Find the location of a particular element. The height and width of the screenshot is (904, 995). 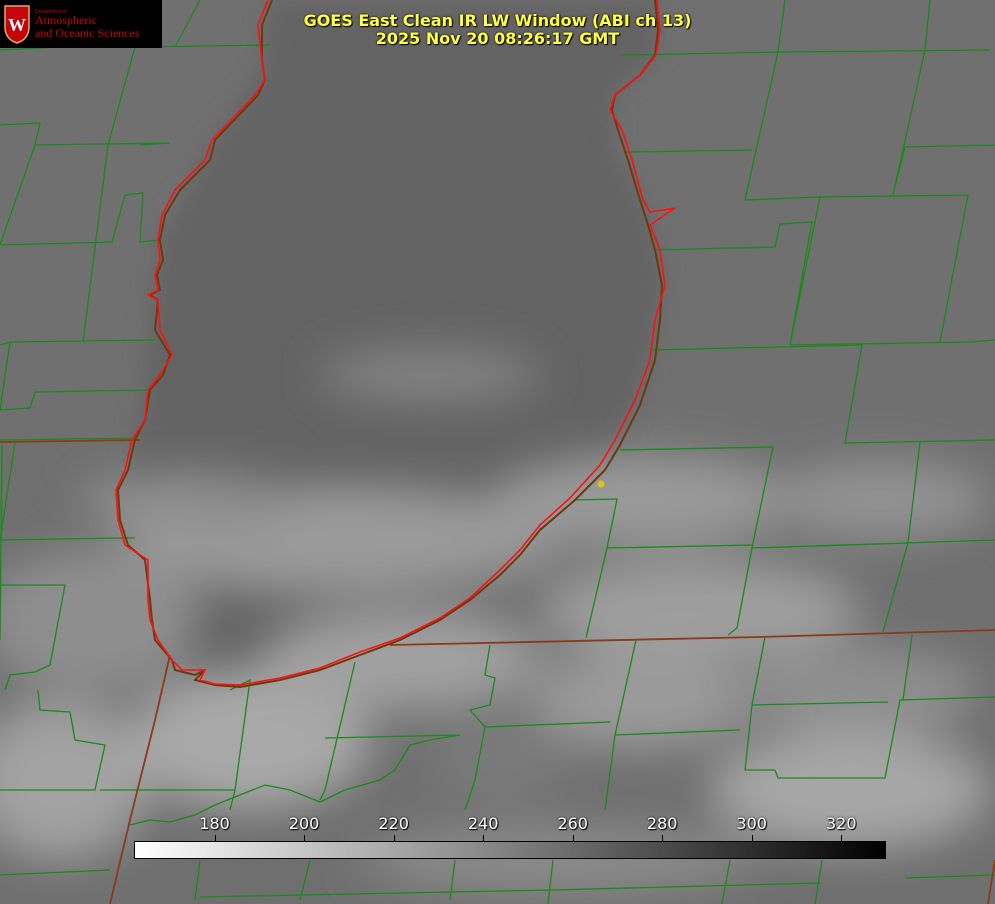

image-title: GOES East Clean IR LW Window (ABI ch 13) is located at coordinates (497, 20).